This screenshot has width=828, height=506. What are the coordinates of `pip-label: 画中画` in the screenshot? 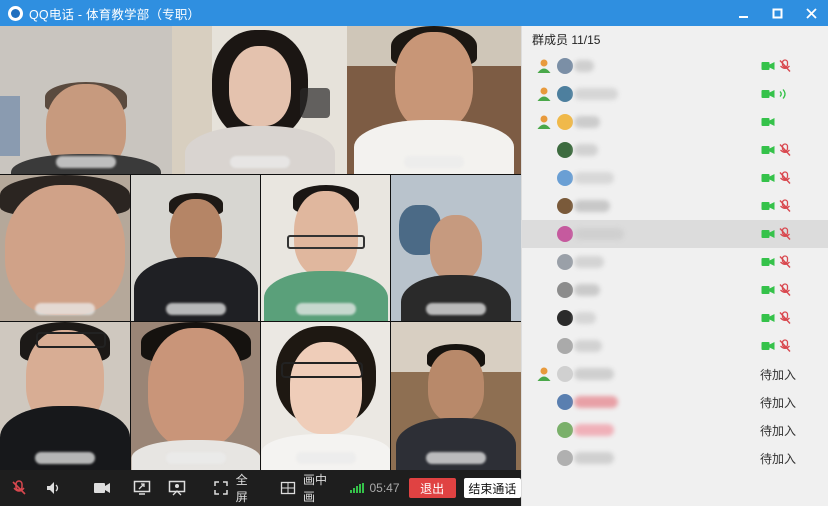 It's located at (315, 488).